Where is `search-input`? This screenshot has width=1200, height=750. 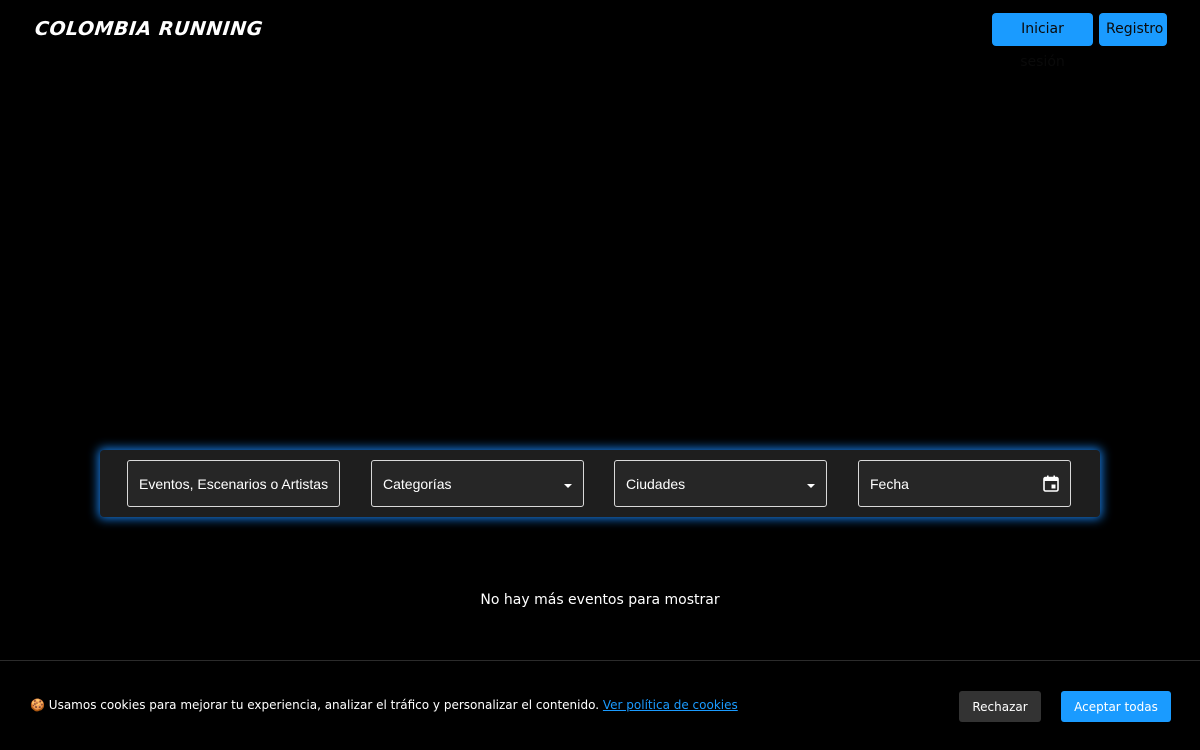
search-input is located at coordinates (233, 483).